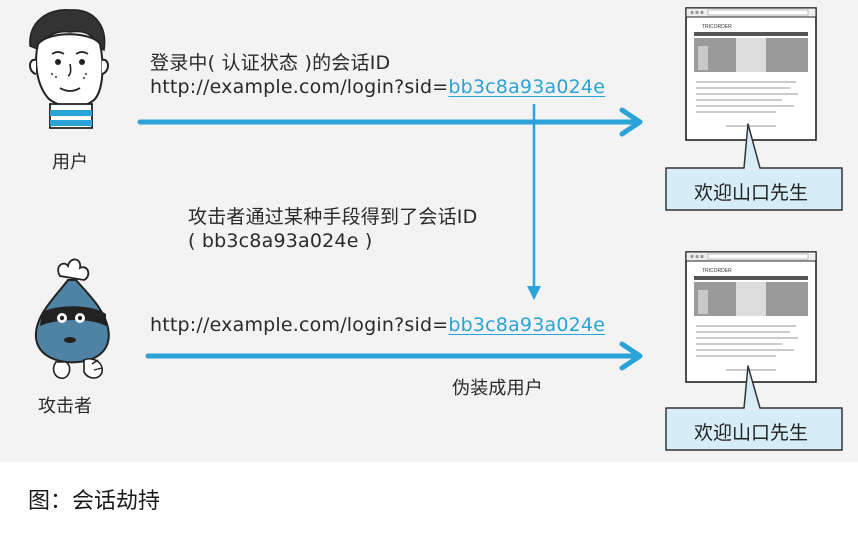  What do you see at coordinates (270, 63) in the screenshot?
I see `login-state-label: 登录中( 认证状态 )的会话ID` at bounding box center [270, 63].